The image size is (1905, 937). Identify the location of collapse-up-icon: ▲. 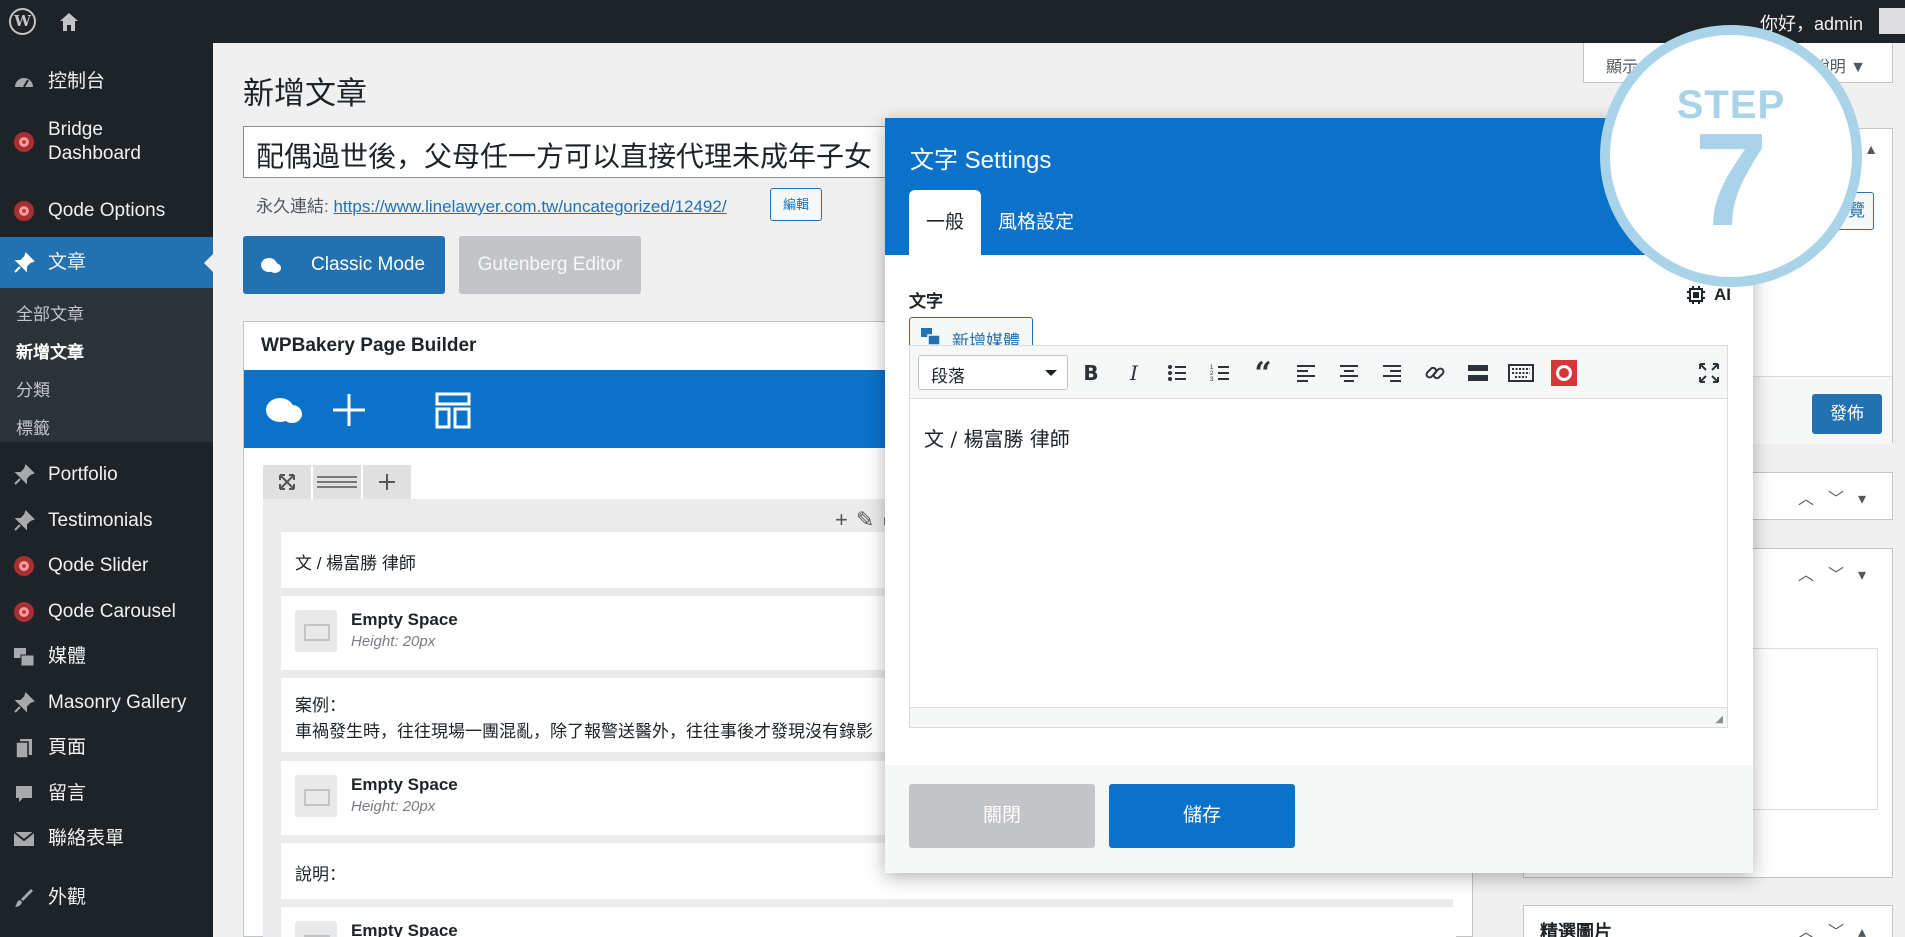
(1871, 149).